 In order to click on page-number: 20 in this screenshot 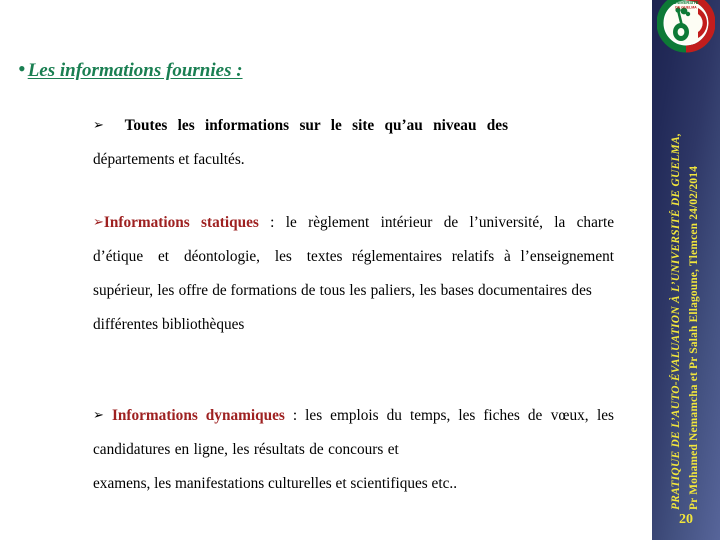, I will do `click(686, 519)`.